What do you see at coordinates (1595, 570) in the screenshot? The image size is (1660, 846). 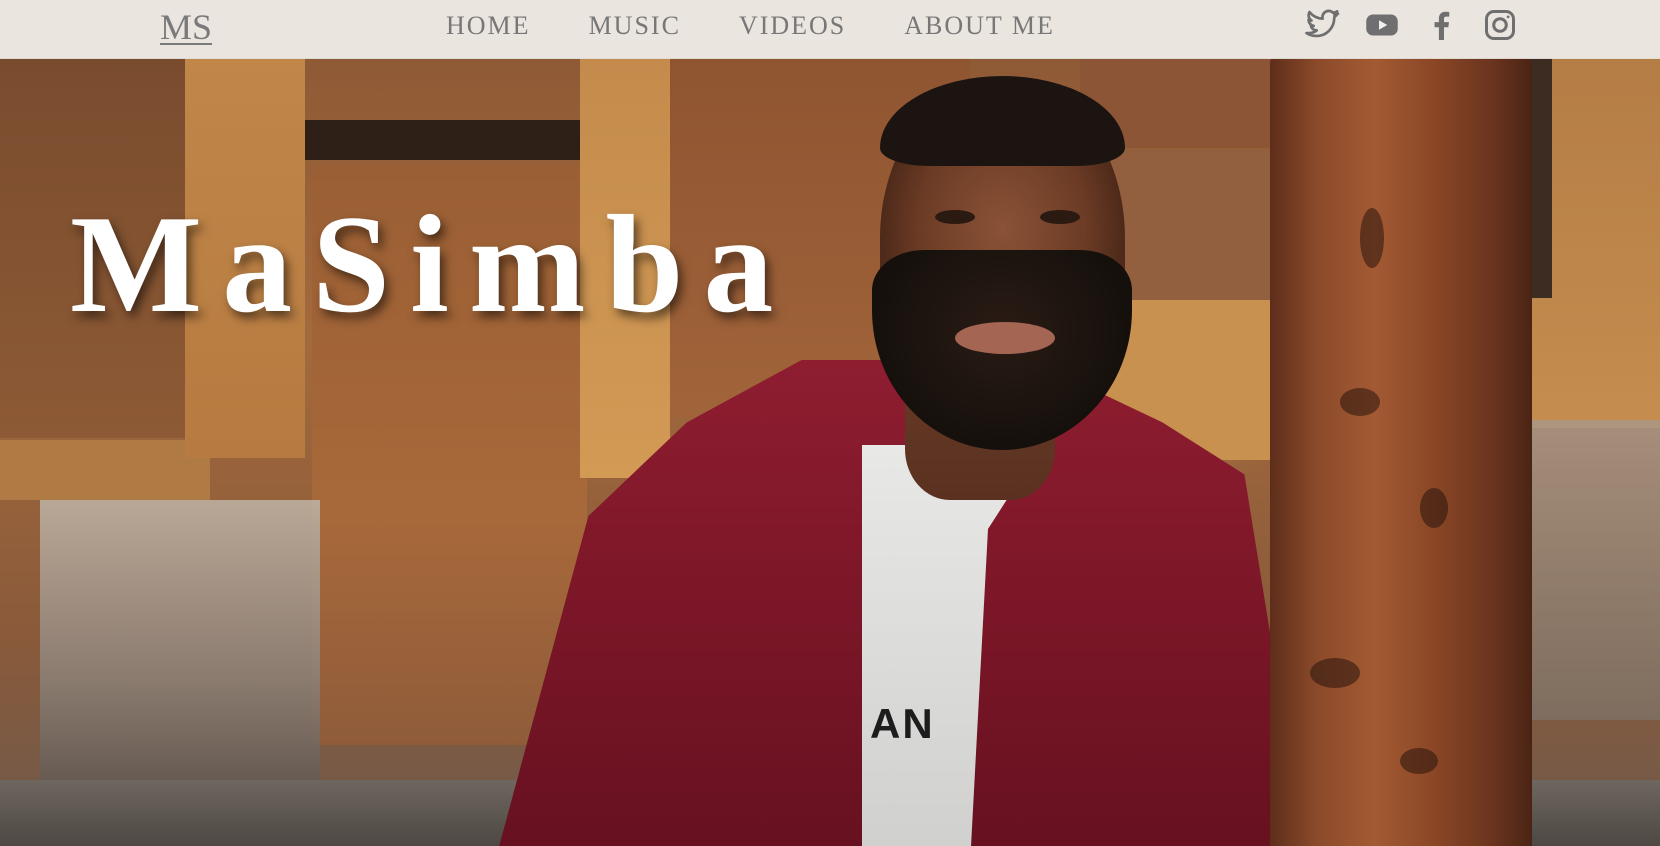 I see `brick-wall-right` at bounding box center [1595, 570].